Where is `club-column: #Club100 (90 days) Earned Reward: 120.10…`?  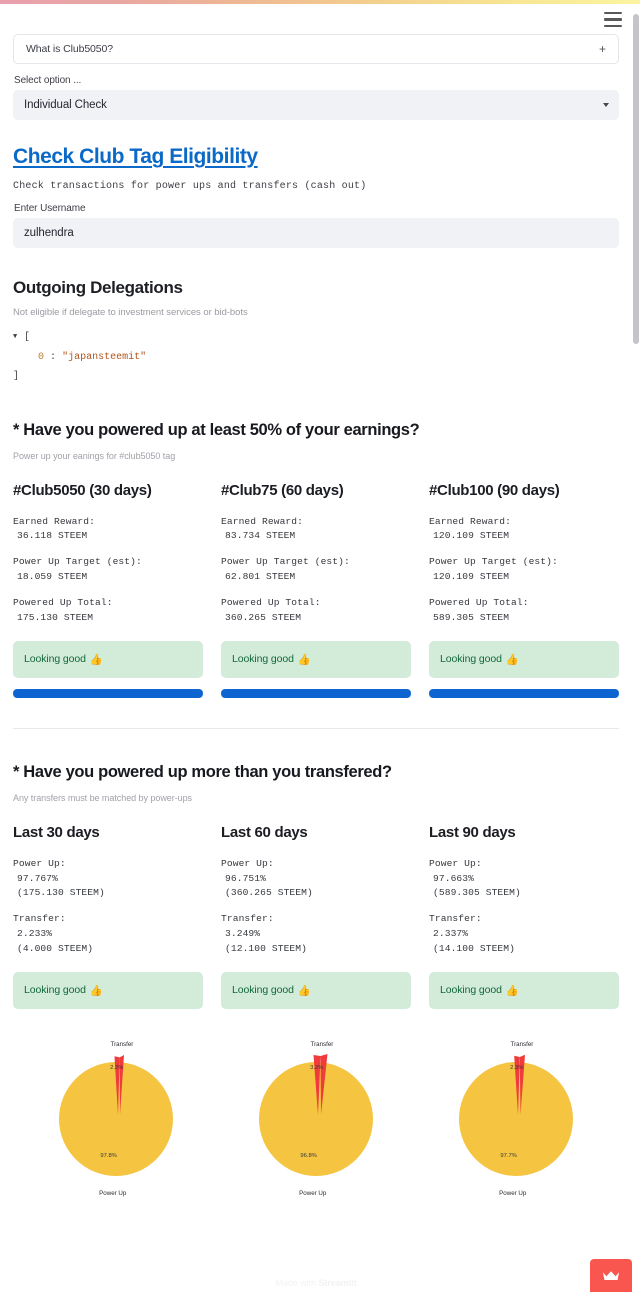
club-column: #Club100 (90 days) Earned Reward: 120.10… is located at coordinates (524, 590).